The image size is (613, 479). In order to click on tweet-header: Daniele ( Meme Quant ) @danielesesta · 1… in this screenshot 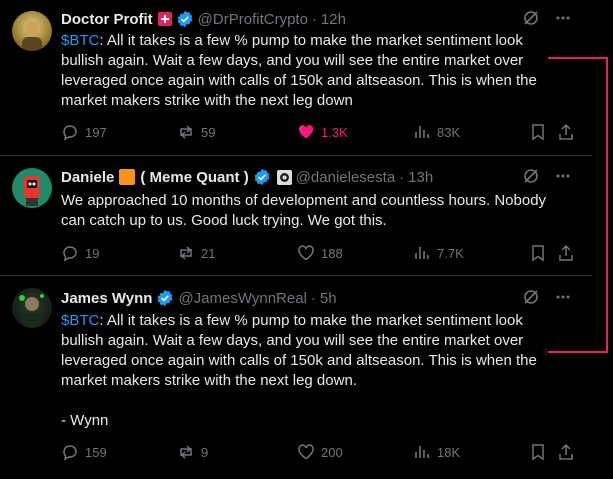, I will do `click(321, 177)`.